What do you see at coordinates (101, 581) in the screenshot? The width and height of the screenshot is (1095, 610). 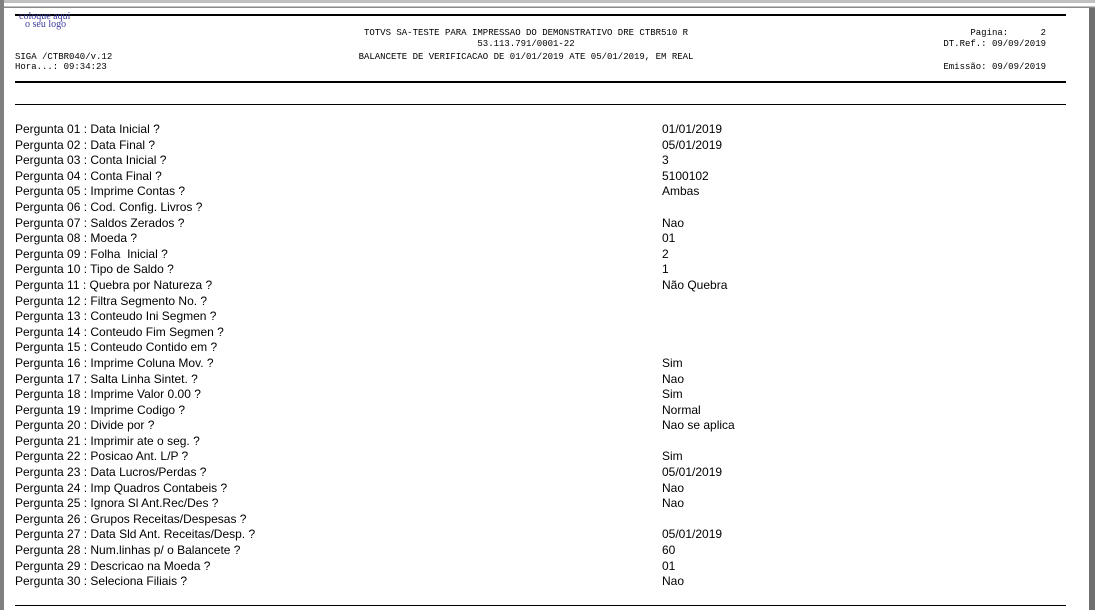 I see `parameter-question: Pergunta 30 : Seleciona Filiais ?` at bounding box center [101, 581].